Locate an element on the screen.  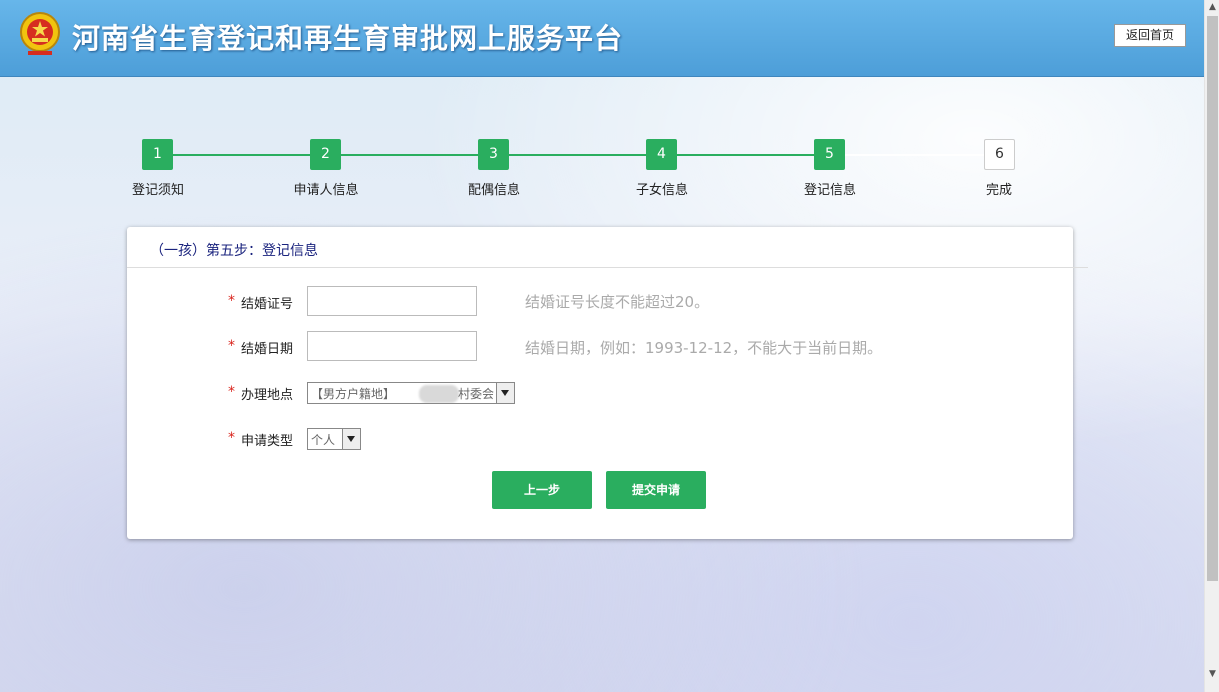
step-3-label: 配偶信息 is located at coordinates (493, 190).